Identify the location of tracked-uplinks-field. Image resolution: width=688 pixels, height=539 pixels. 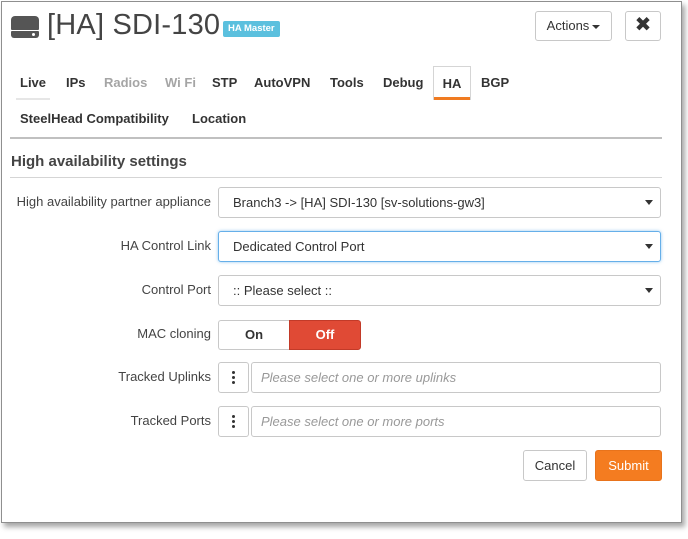
(456, 377).